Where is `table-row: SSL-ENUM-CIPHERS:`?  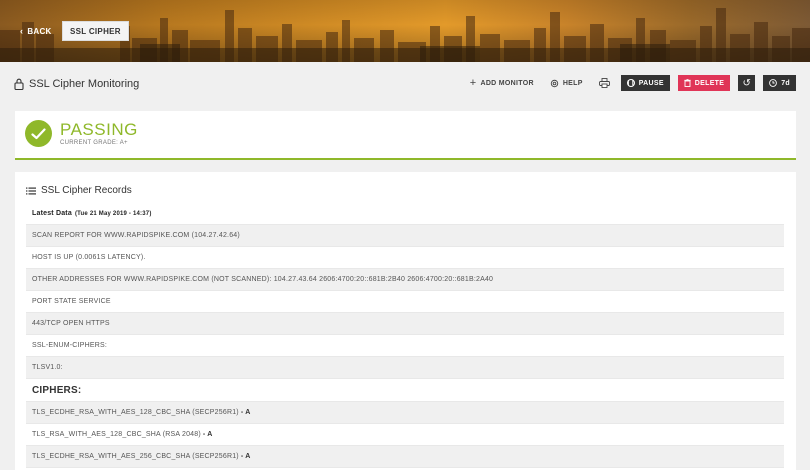
table-row: SSL-ENUM-CIPHERS: is located at coordinates (405, 346).